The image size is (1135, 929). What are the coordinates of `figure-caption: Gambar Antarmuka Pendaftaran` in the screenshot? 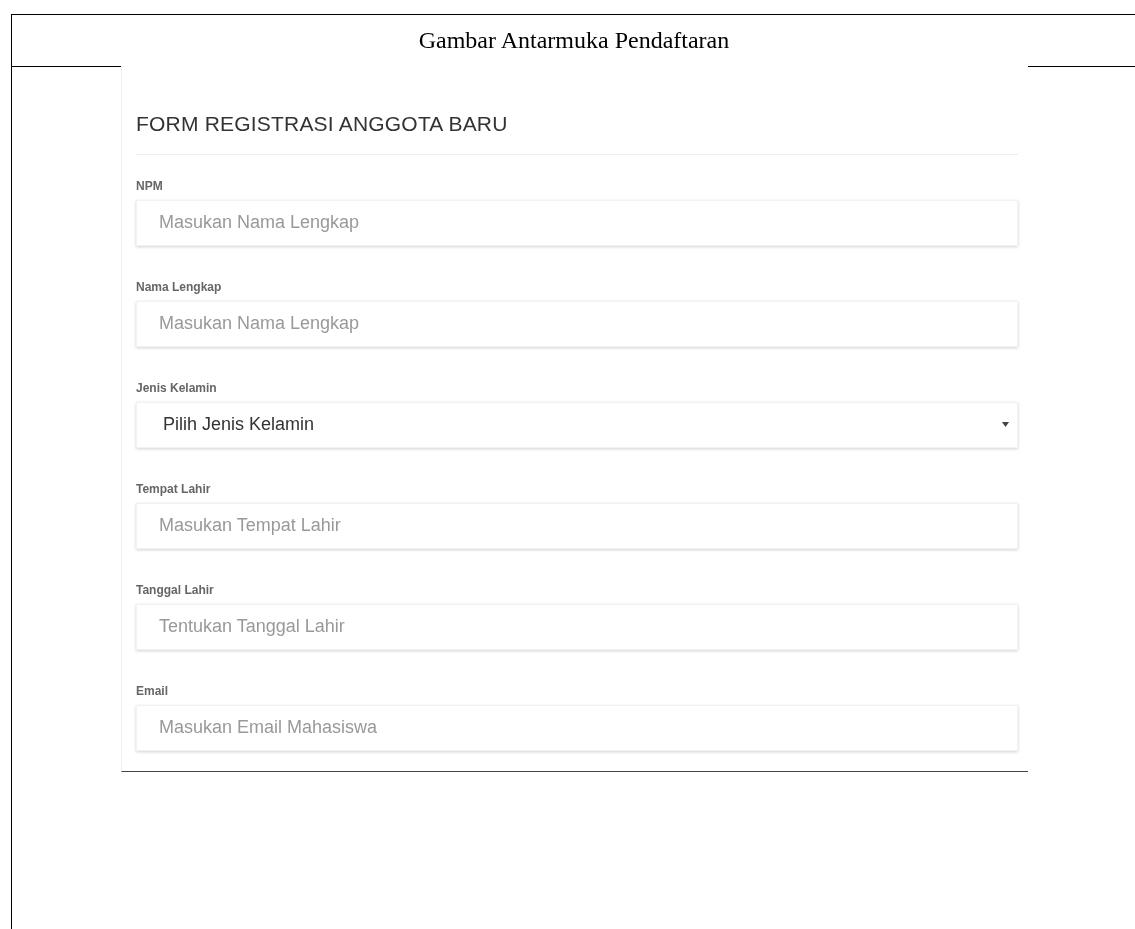 It's located at (574, 40).